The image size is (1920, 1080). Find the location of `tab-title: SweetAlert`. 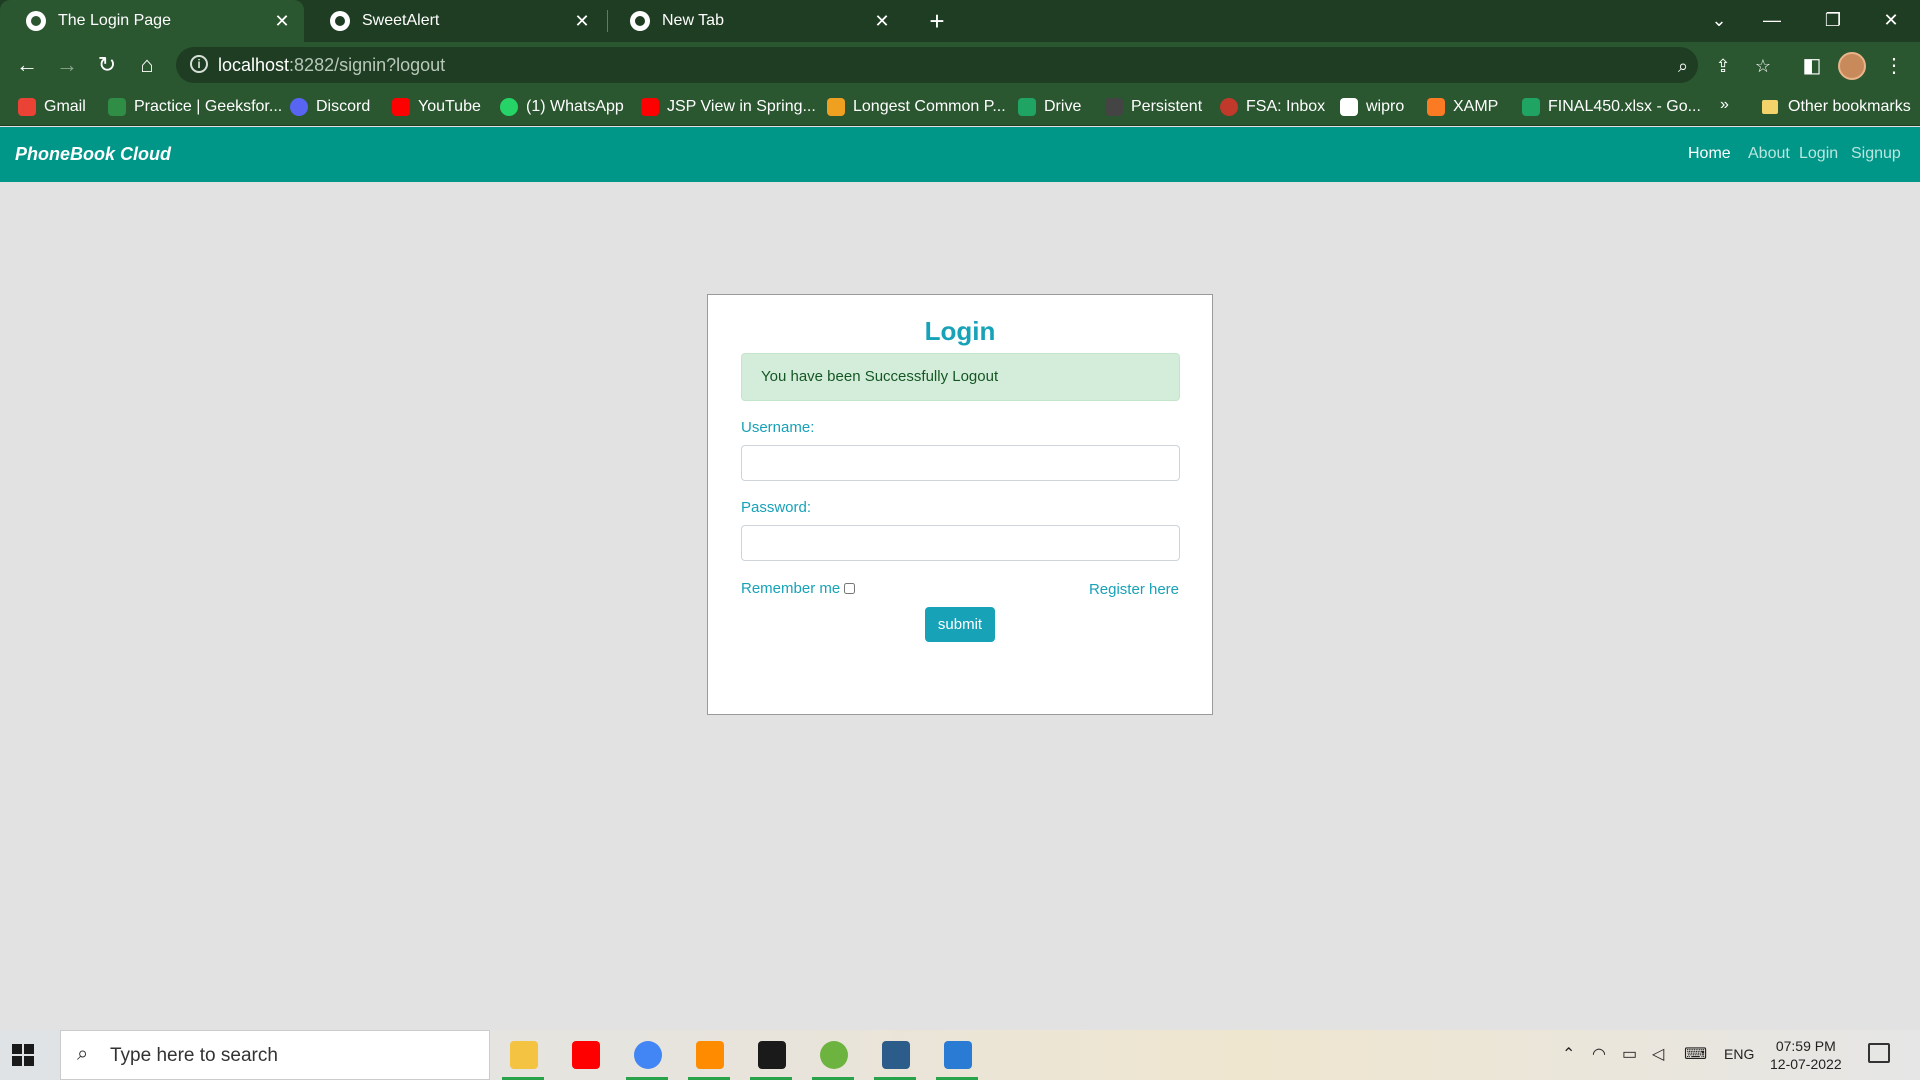

tab-title: SweetAlert is located at coordinates (401, 20).